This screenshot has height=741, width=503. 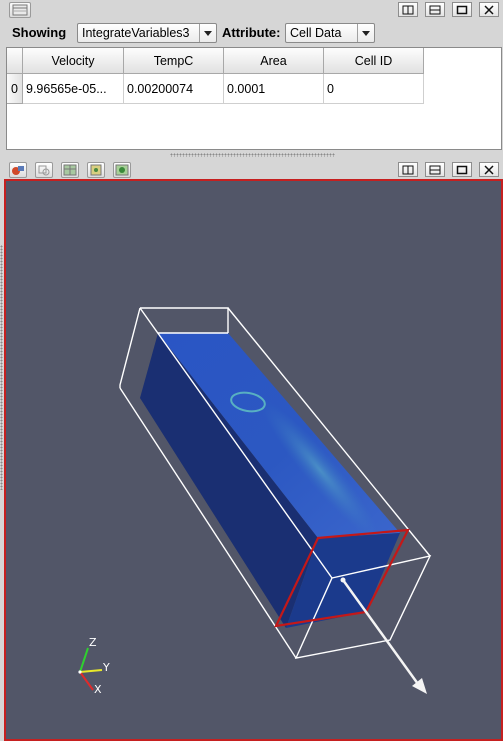 What do you see at coordinates (18, 170) in the screenshot?
I see `reset-camera-icon` at bounding box center [18, 170].